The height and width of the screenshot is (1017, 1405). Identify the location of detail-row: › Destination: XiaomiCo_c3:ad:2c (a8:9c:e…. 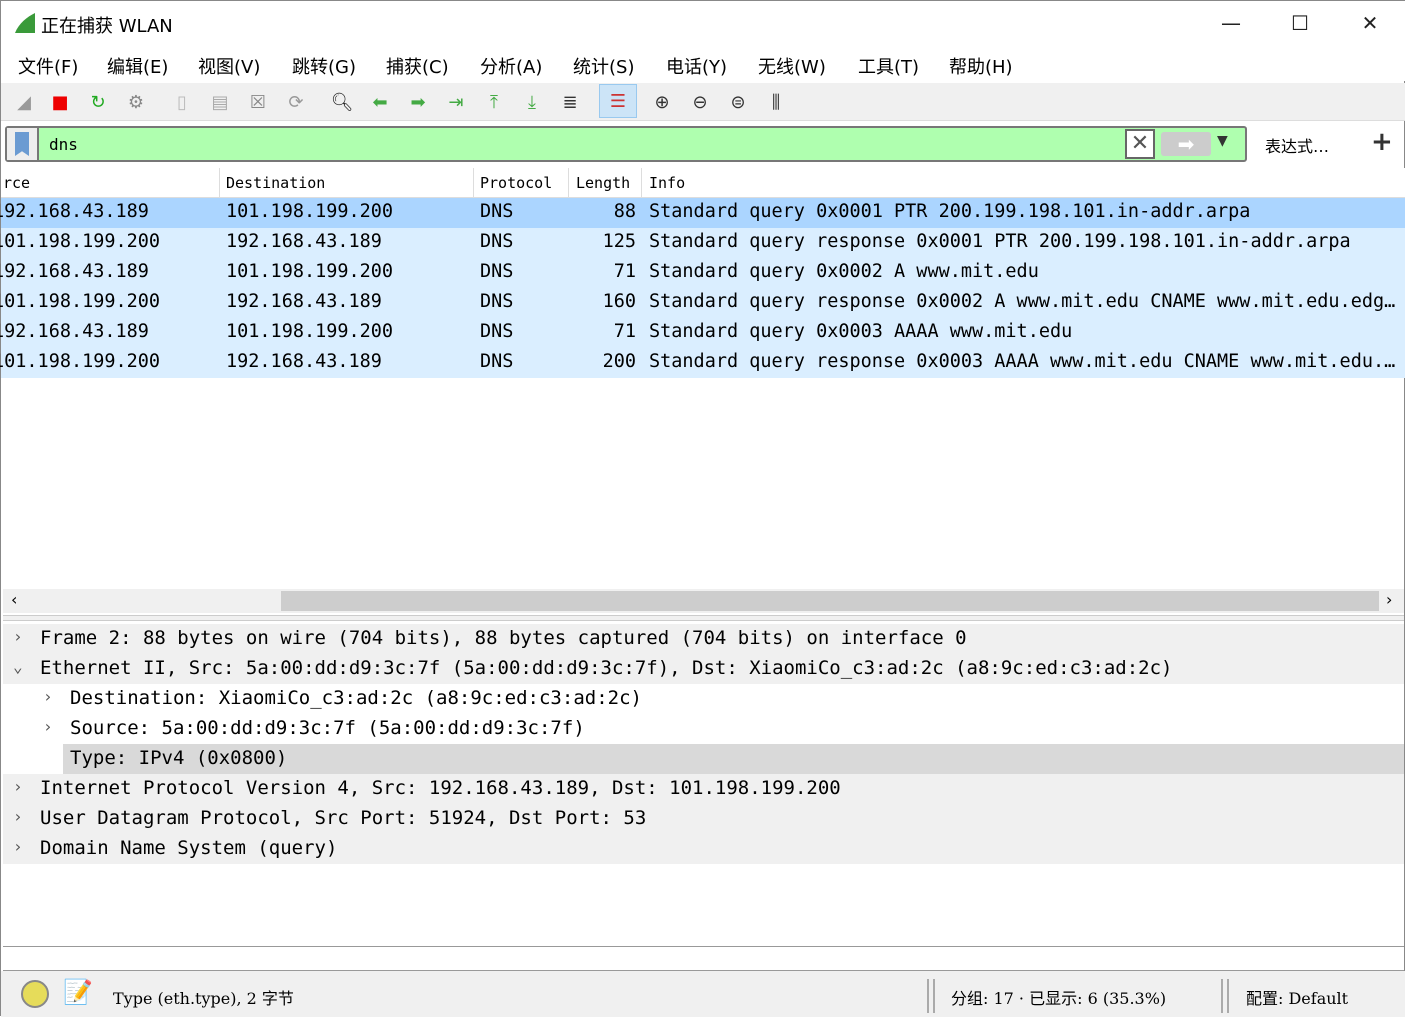
(703, 699).